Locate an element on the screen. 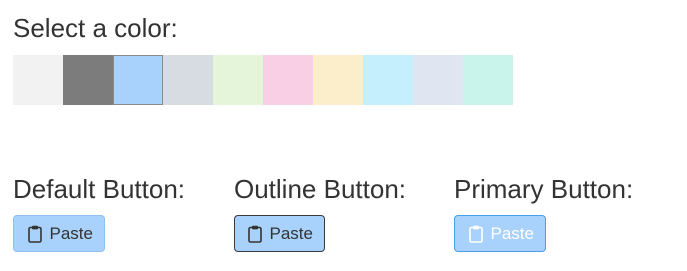  primary-paste-label: Paste is located at coordinates (512, 233).